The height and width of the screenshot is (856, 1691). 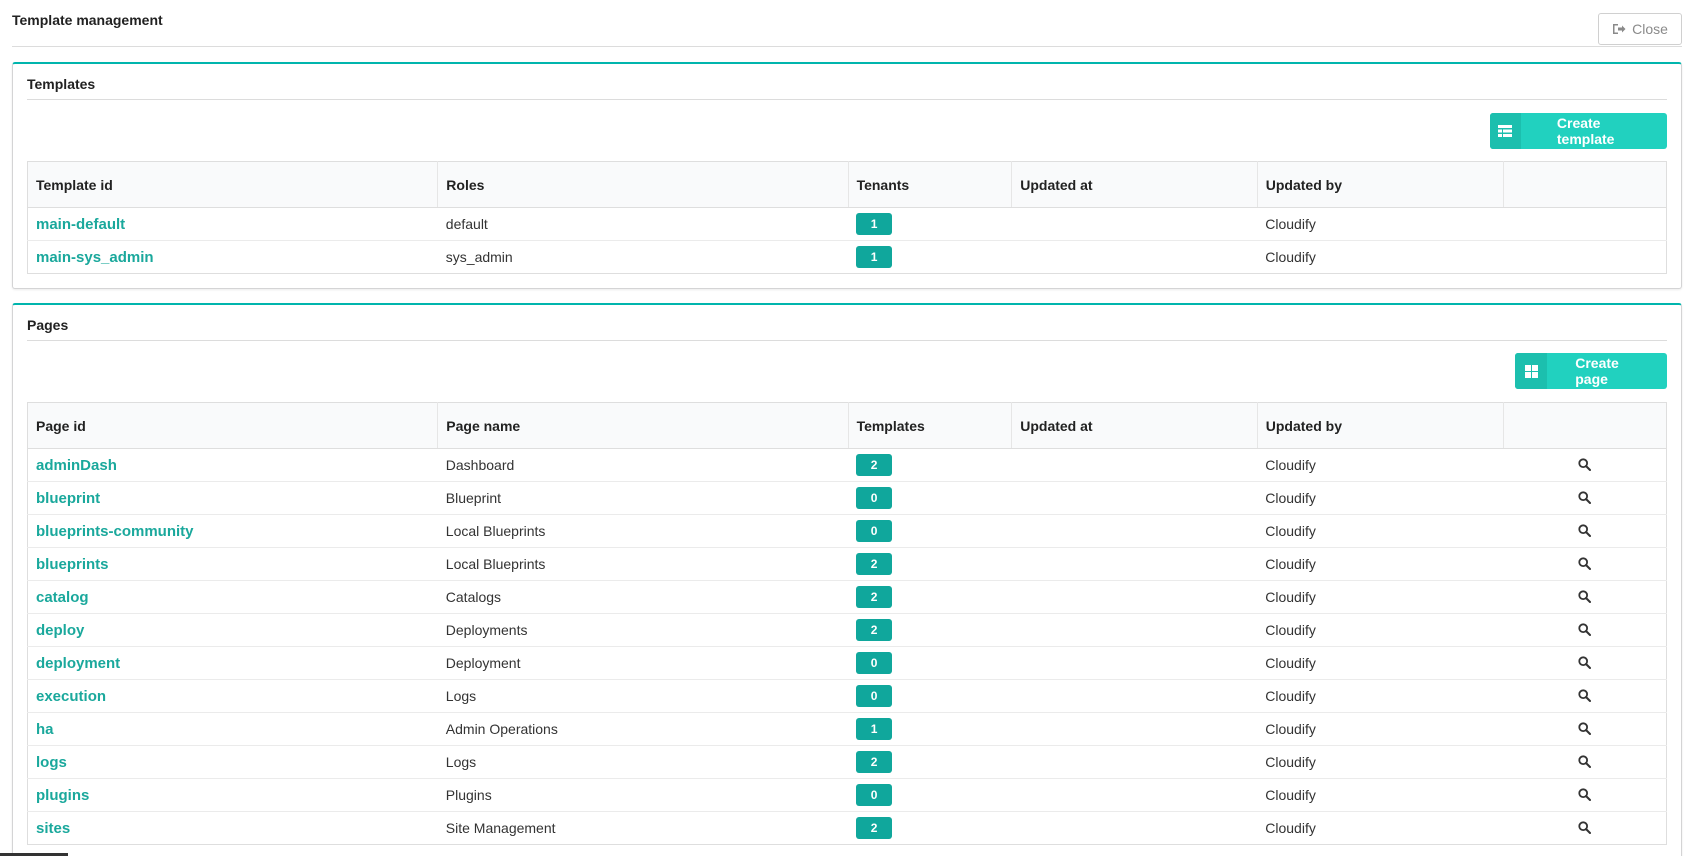 What do you see at coordinates (847, 630) in the screenshot?
I see `table-row: deploy Deployments 2 Cloudify` at bounding box center [847, 630].